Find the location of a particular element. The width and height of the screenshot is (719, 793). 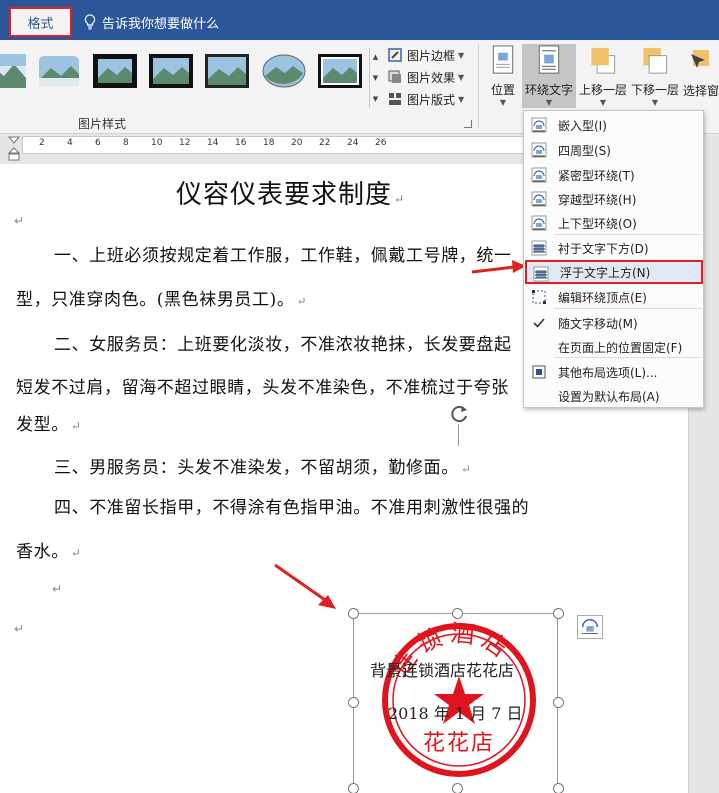

behind-text-icon is located at coordinates (539, 248).